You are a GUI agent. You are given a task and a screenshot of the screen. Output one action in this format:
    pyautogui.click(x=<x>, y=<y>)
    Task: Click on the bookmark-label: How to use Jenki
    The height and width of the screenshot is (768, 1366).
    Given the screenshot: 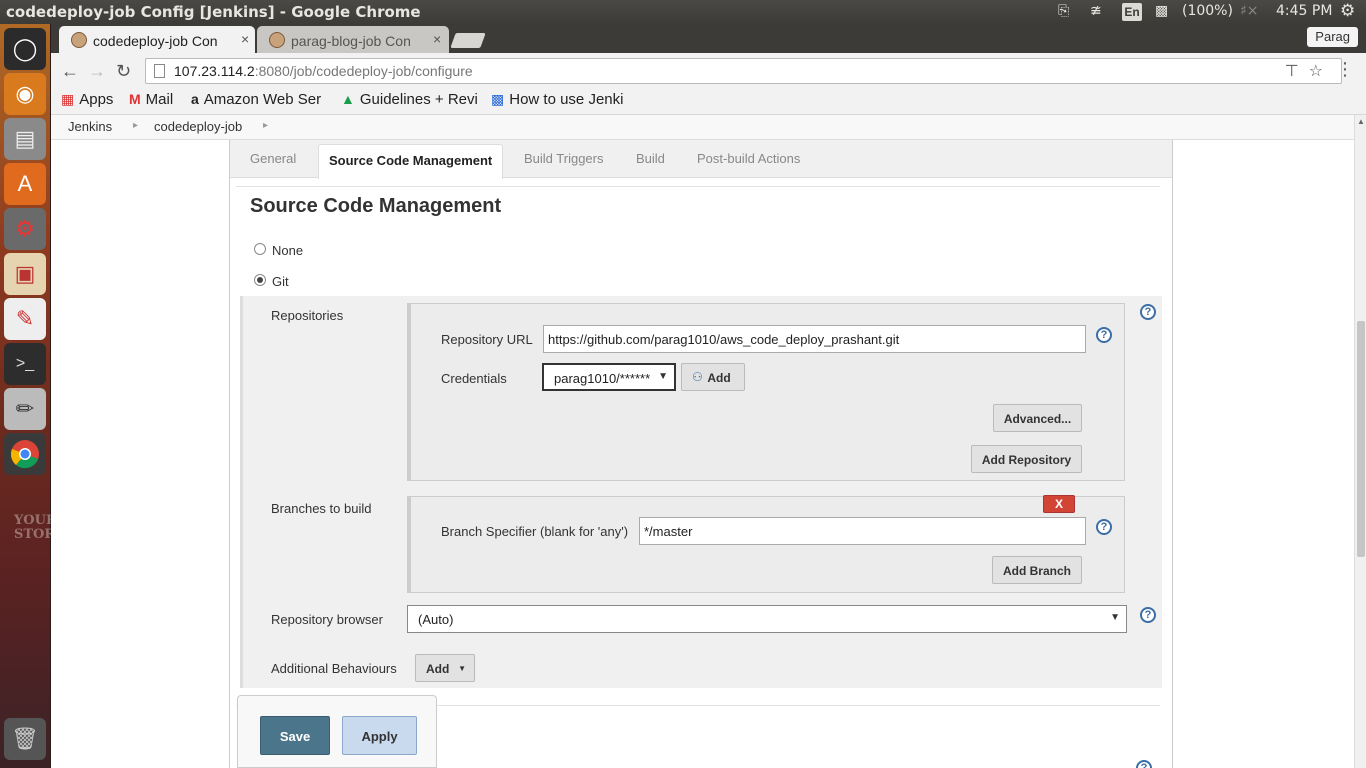 What is the action you would take?
    pyautogui.click(x=566, y=99)
    